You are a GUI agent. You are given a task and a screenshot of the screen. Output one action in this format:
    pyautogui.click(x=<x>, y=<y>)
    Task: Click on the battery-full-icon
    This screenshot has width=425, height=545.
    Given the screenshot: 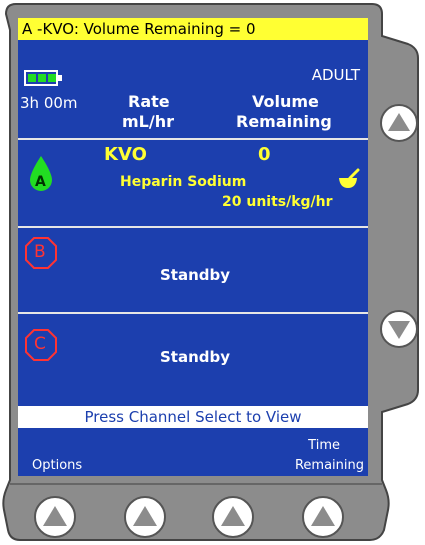 What is the action you would take?
    pyautogui.click(x=43, y=78)
    